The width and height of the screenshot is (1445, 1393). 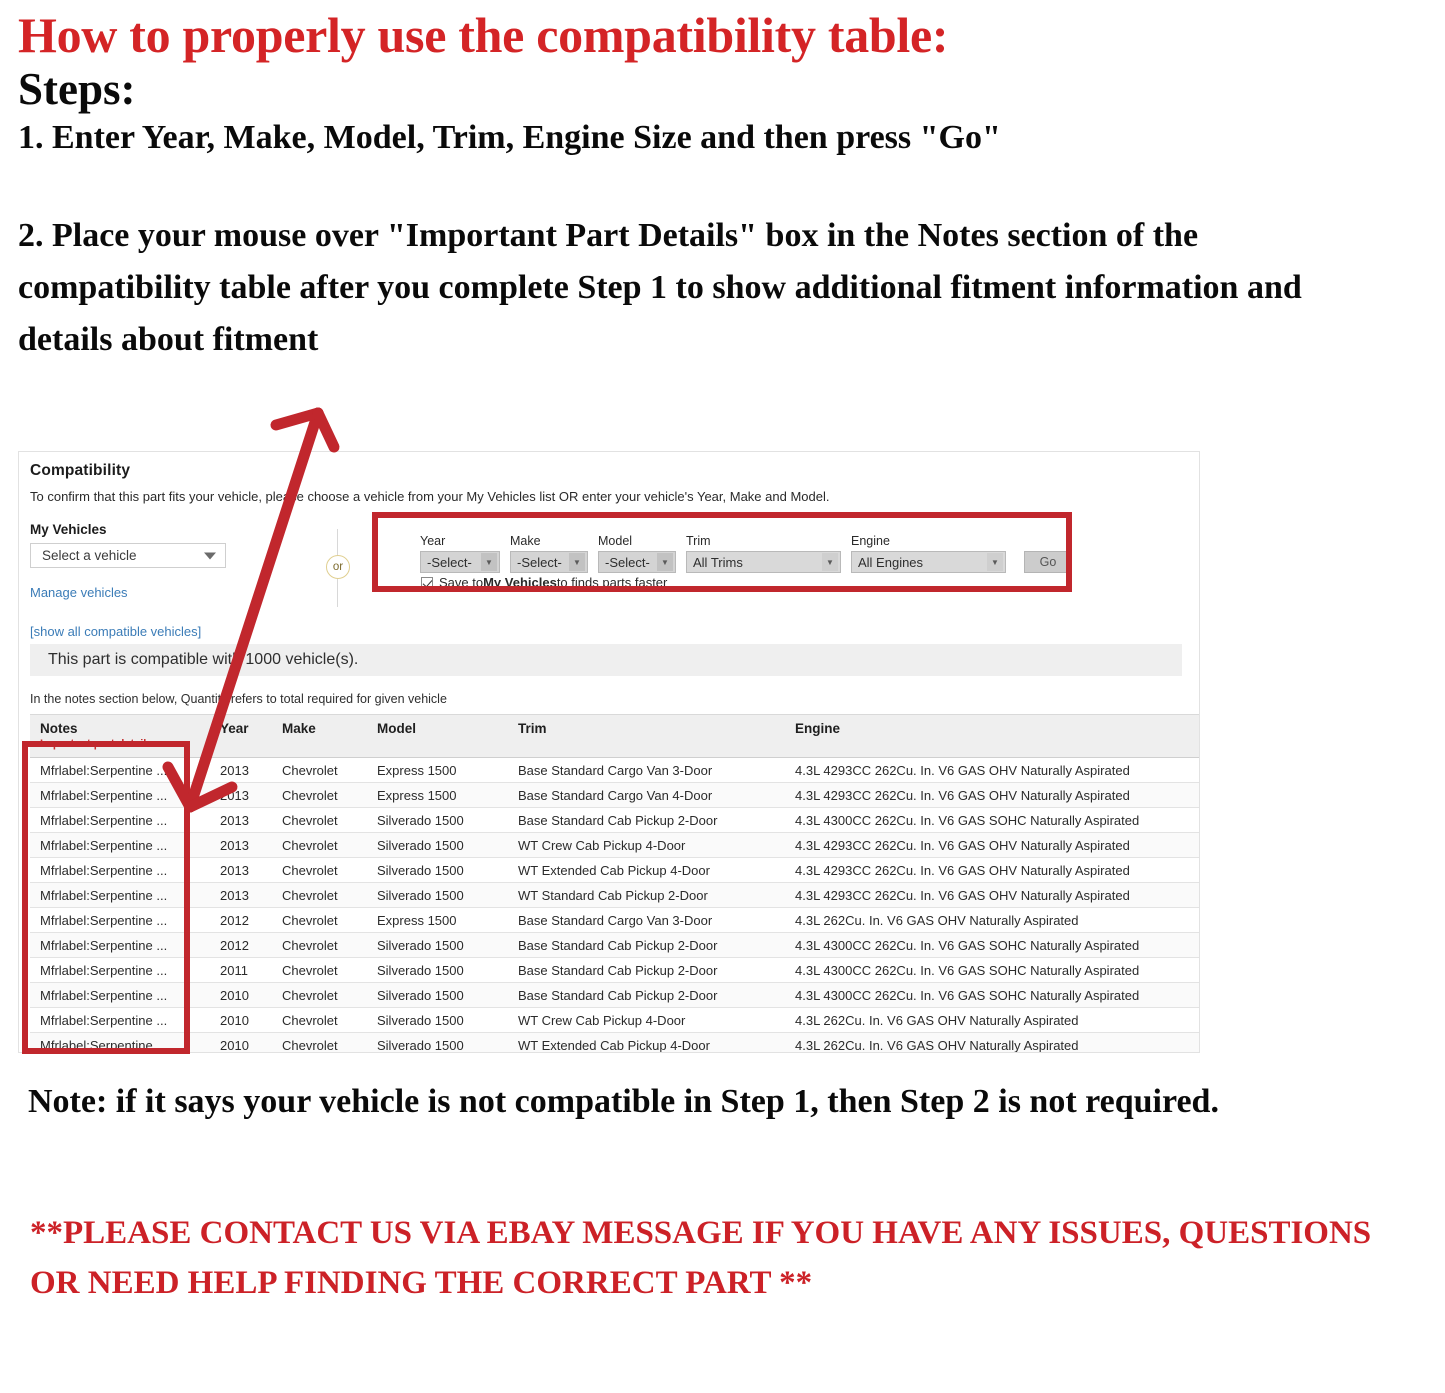 What do you see at coordinates (437, 736) in the screenshot?
I see `column-header-model: Model` at bounding box center [437, 736].